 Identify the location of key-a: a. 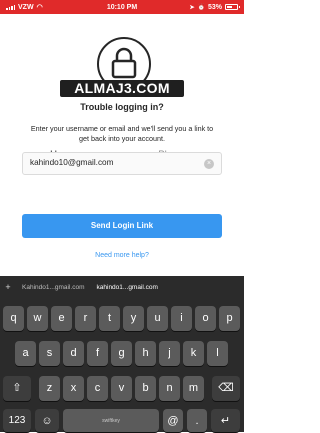
(25, 353).